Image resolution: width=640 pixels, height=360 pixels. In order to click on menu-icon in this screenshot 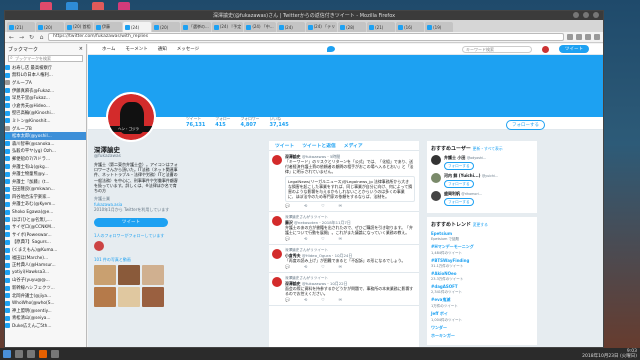, I will do `click(597, 37)`.